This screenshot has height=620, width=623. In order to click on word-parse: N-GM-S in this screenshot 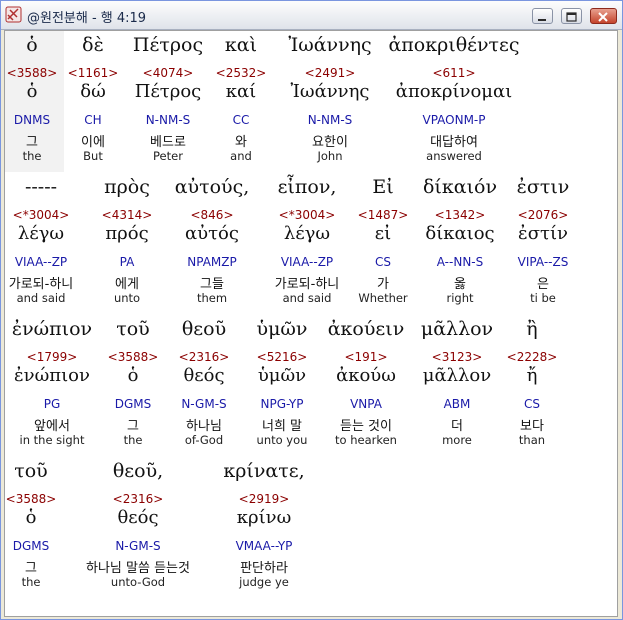, I will do `click(138, 546)`.